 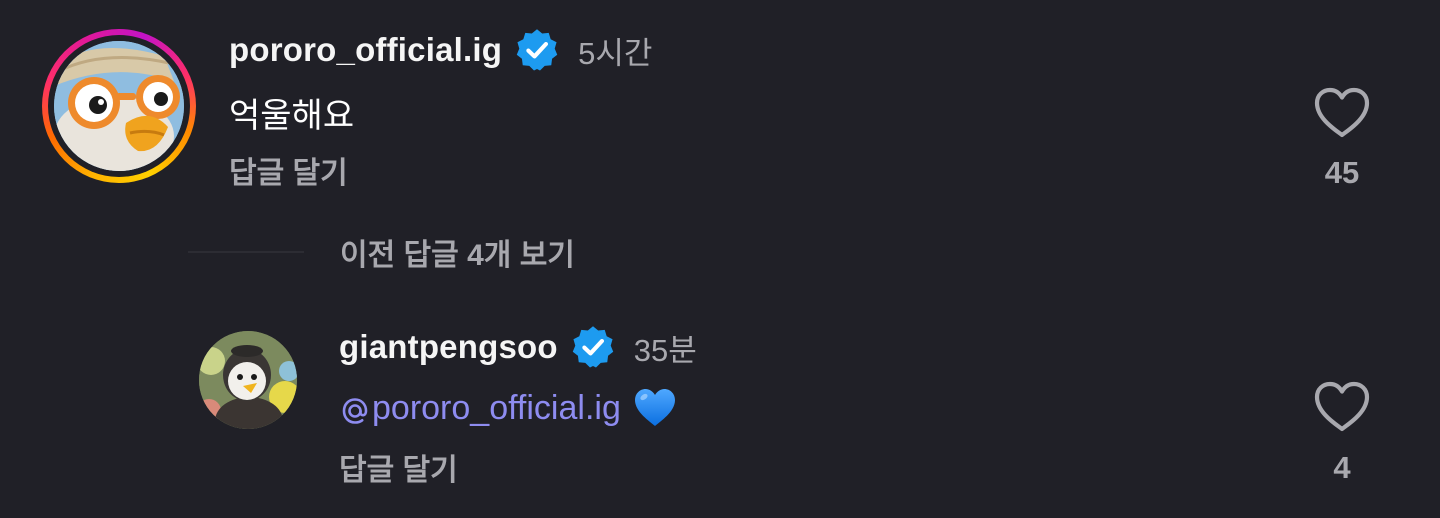 I want to click on comment-header: pororo_official.ig 5시간, so click(x=440, y=50).